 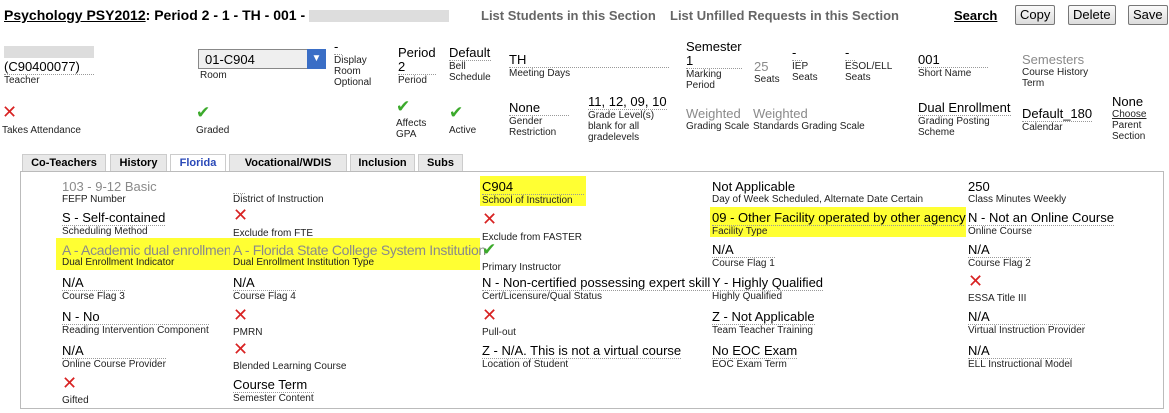 I want to click on course-history-term-label: Course History, so click(x=1055, y=72).